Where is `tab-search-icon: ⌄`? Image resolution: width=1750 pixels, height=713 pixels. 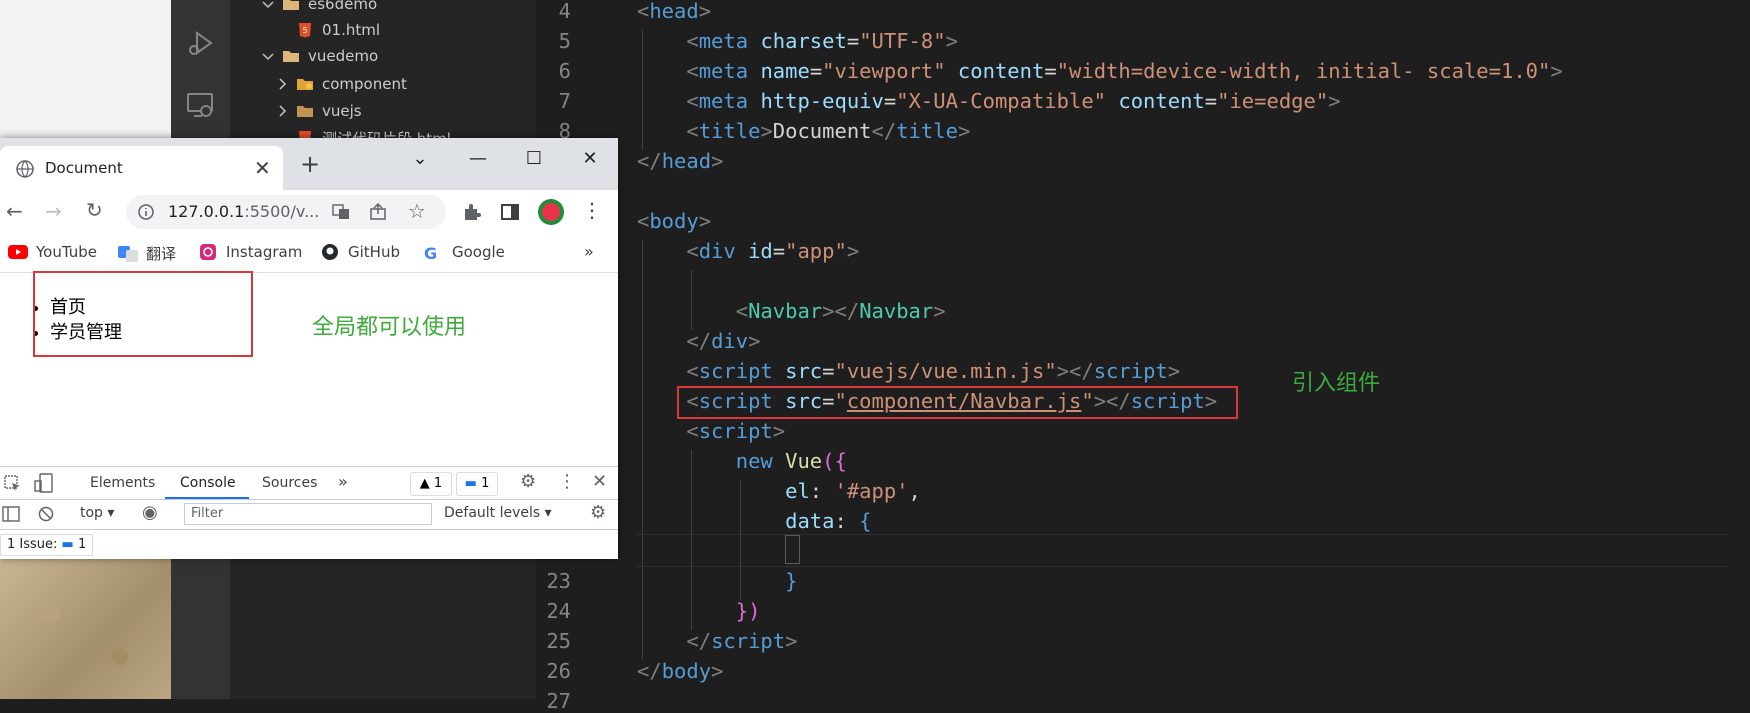 tab-search-icon: ⌄ is located at coordinates (420, 159).